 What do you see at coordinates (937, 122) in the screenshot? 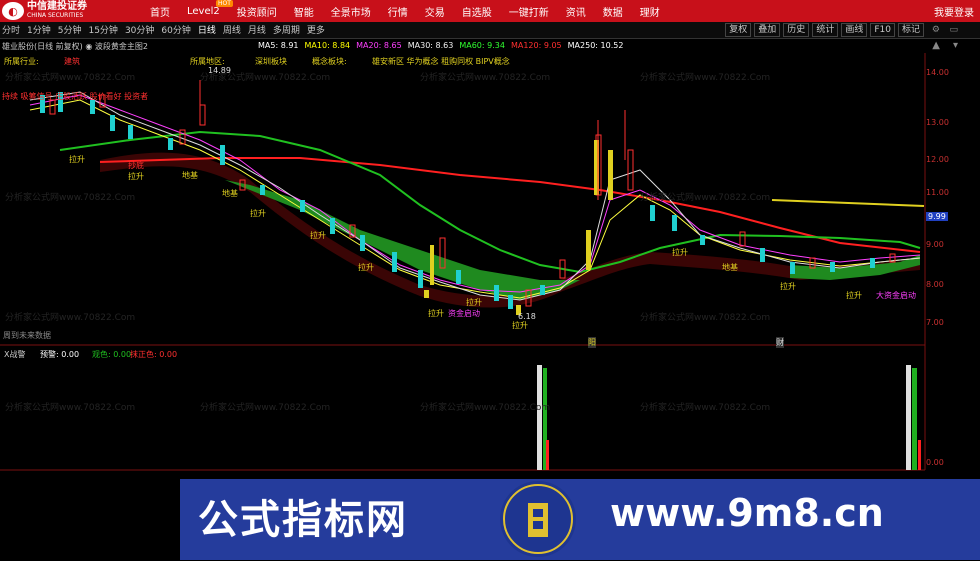
I see `axis-tick: 13.00` at bounding box center [937, 122].